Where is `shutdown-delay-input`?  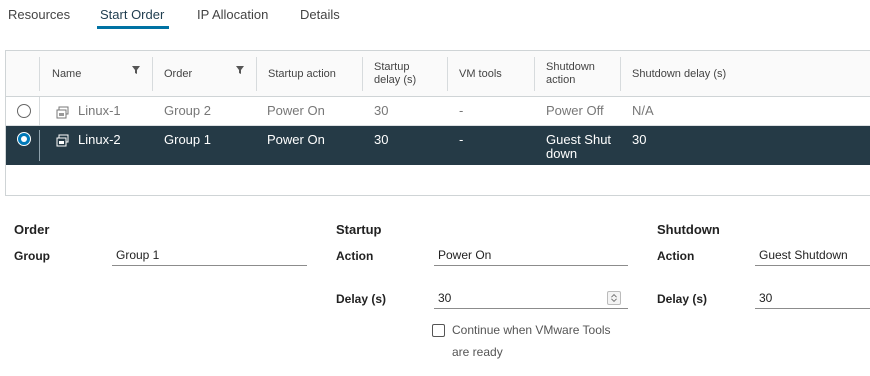 shutdown-delay-input is located at coordinates (812, 298).